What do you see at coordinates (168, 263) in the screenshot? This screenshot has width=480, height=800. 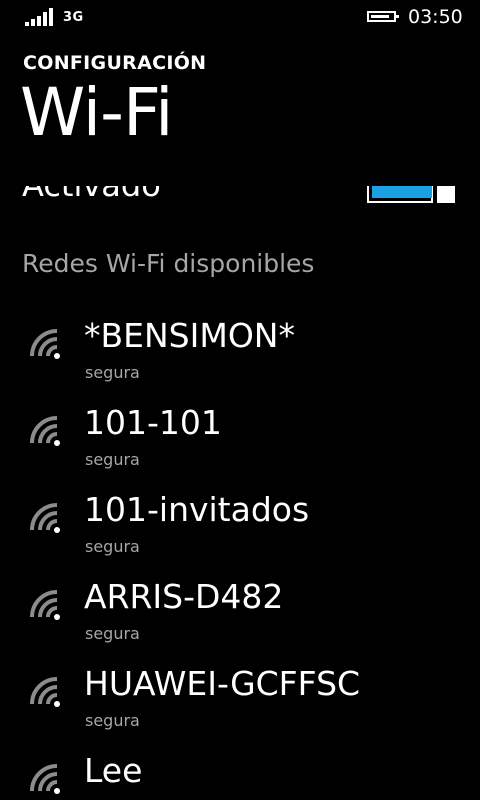 I see `available-networks-heading: Redes Wi-Fi disponibles` at bounding box center [168, 263].